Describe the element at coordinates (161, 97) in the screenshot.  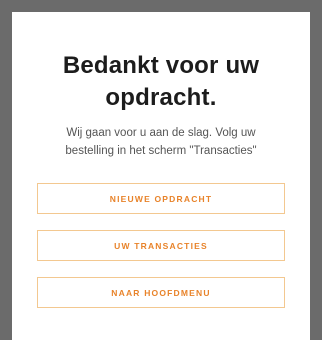
I see `title-line-2: opdracht.` at that location.